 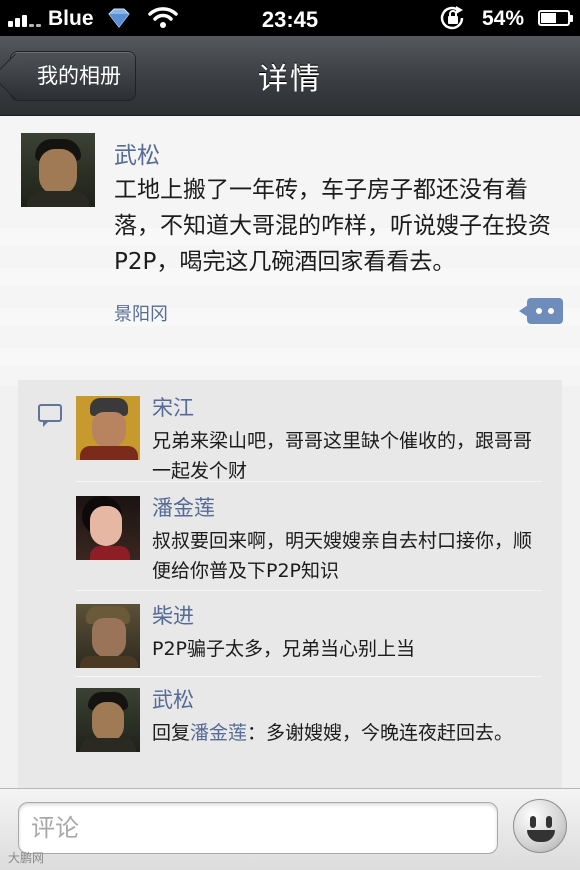 I want to click on reply-text: ：多谢嫂嫂，今晚连夜赶回去。, so click(x=380, y=733).